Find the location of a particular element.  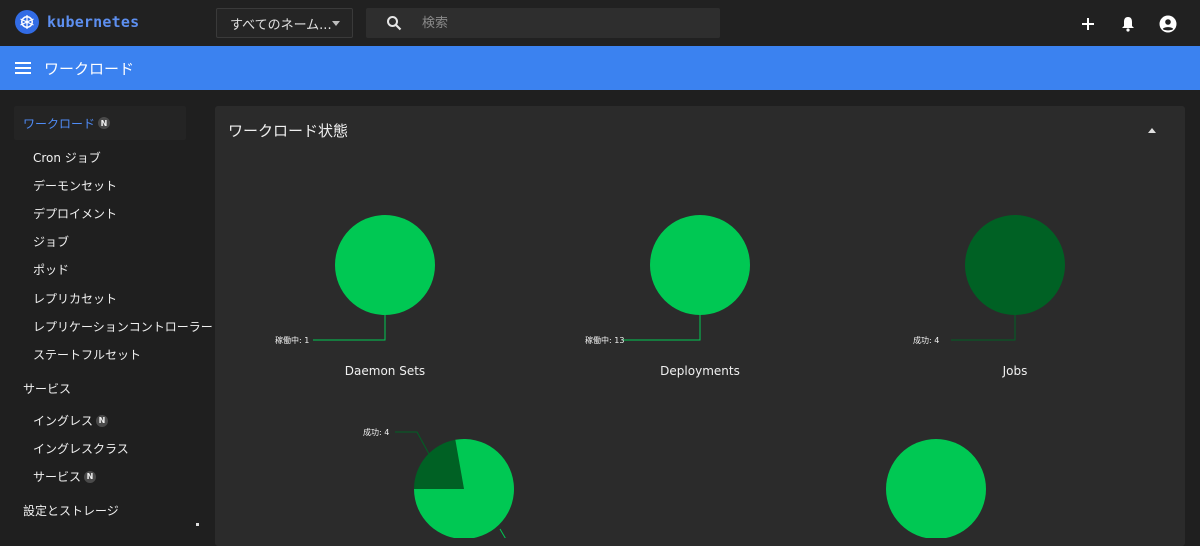

top-actions is located at coordinates (1128, 24).